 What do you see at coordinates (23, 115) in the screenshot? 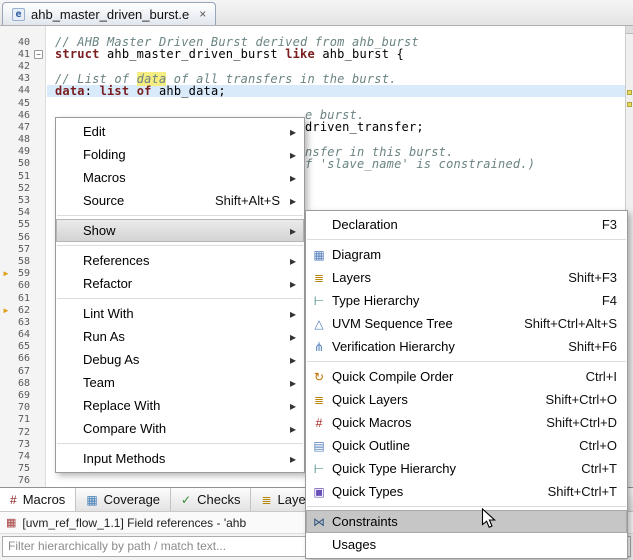
I see `line-number: 46` at bounding box center [23, 115].